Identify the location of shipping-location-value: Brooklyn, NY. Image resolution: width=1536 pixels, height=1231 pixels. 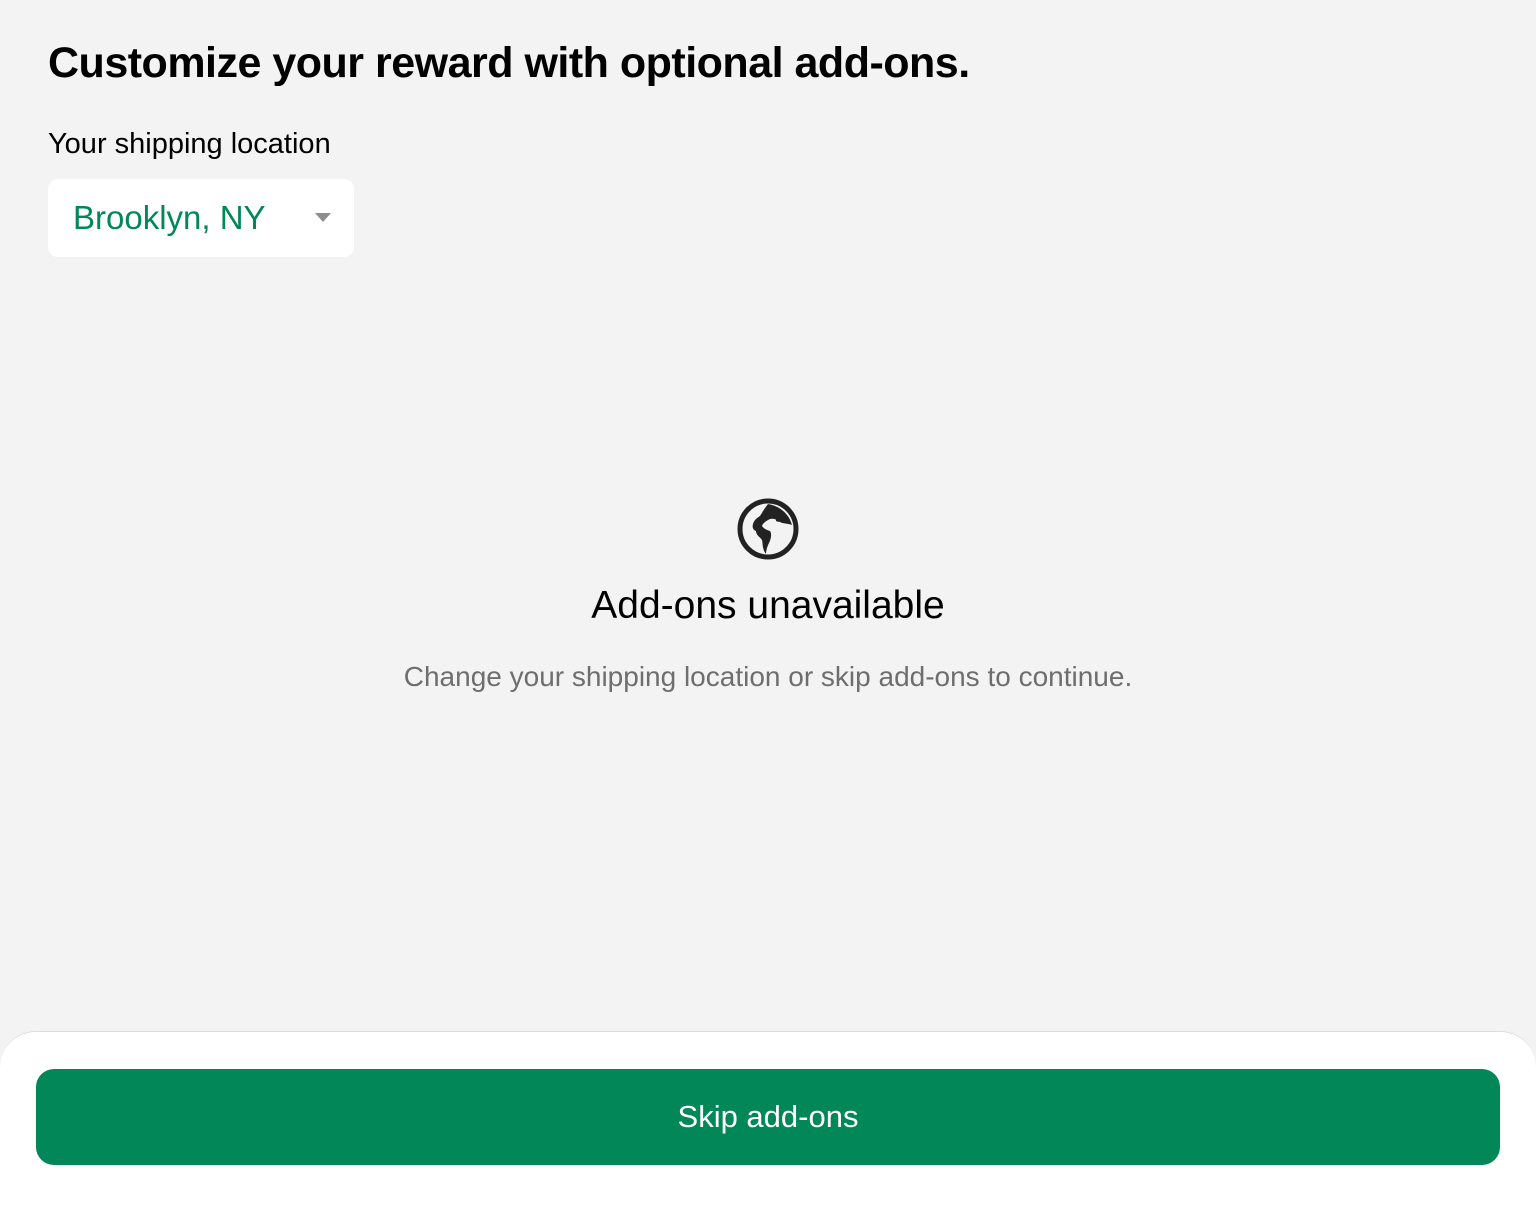
(169, 217).